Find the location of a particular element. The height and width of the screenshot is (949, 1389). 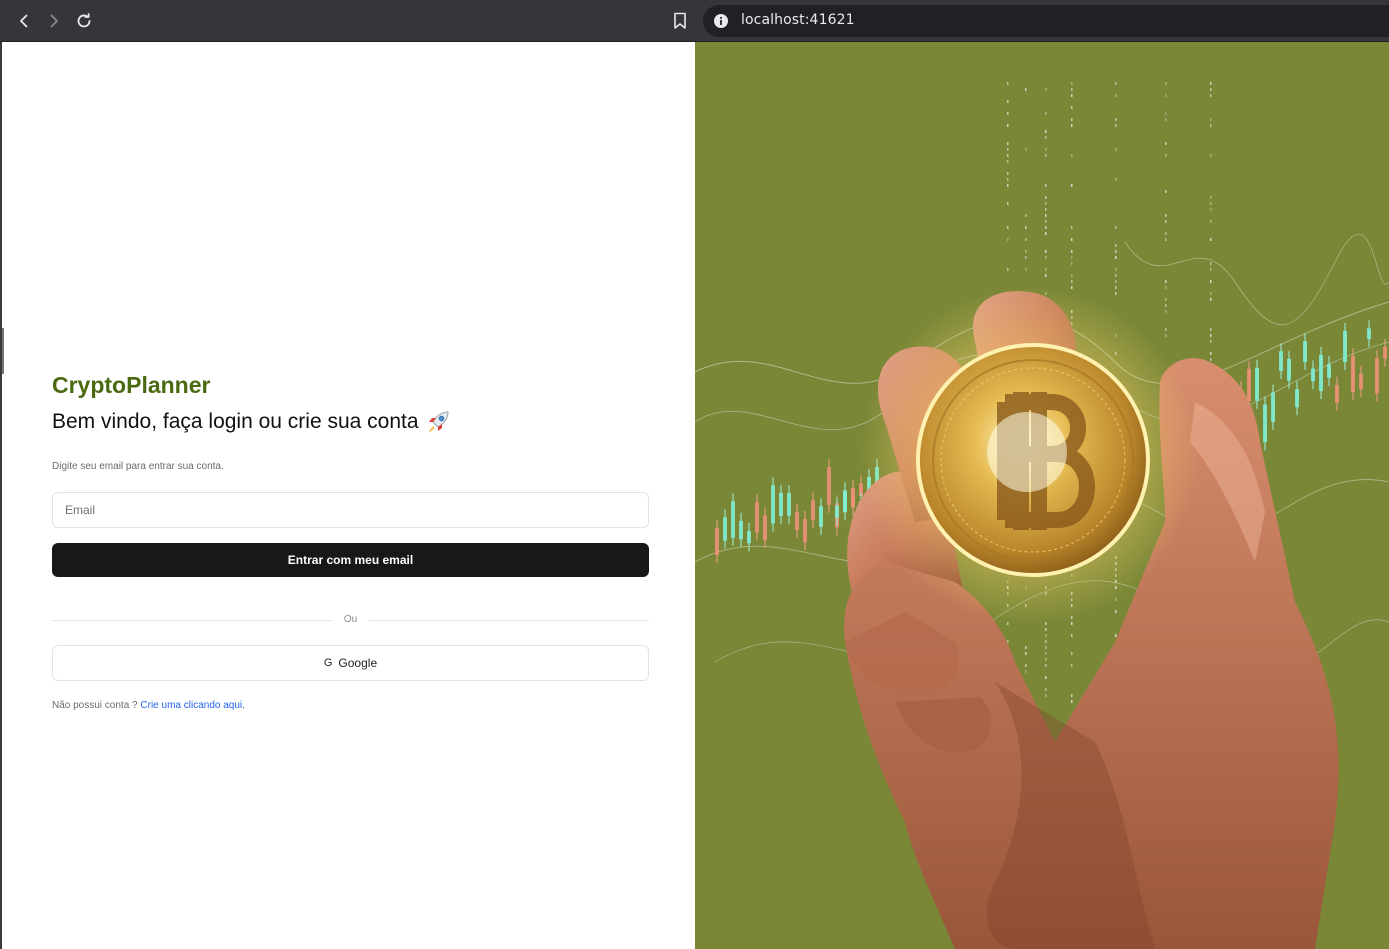

forward-icon is located at coordinates (54, 21).